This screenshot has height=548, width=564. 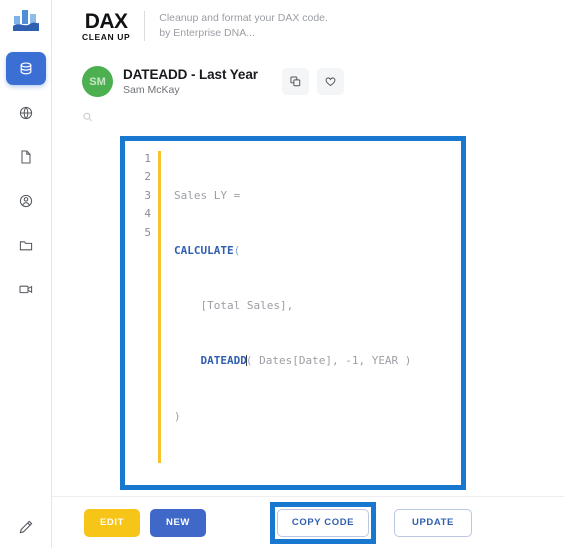 I want to click on video-icon, so click(x=25, y=289).